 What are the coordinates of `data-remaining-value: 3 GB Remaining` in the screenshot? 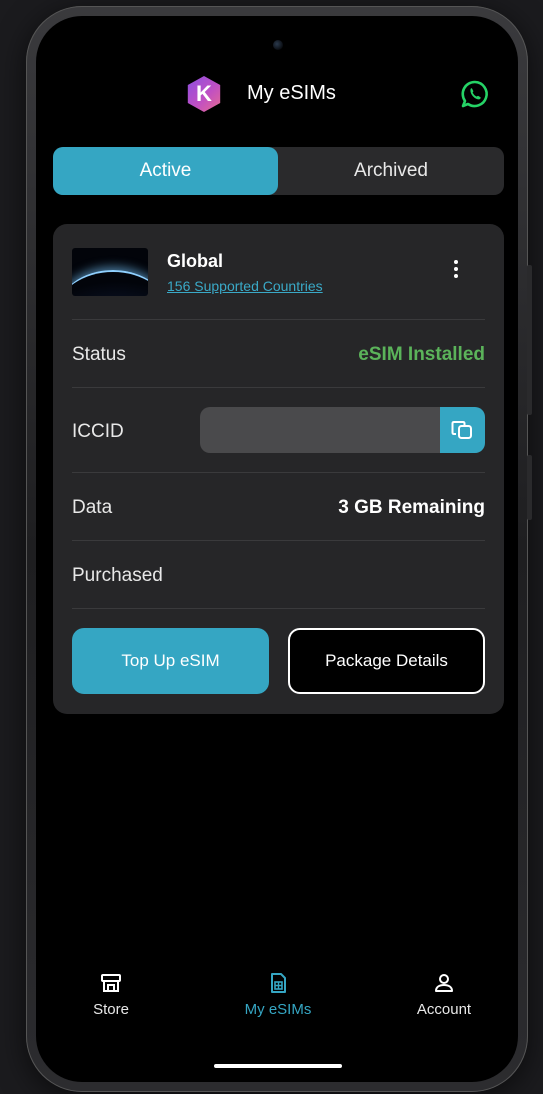 It's located at (411, 507).